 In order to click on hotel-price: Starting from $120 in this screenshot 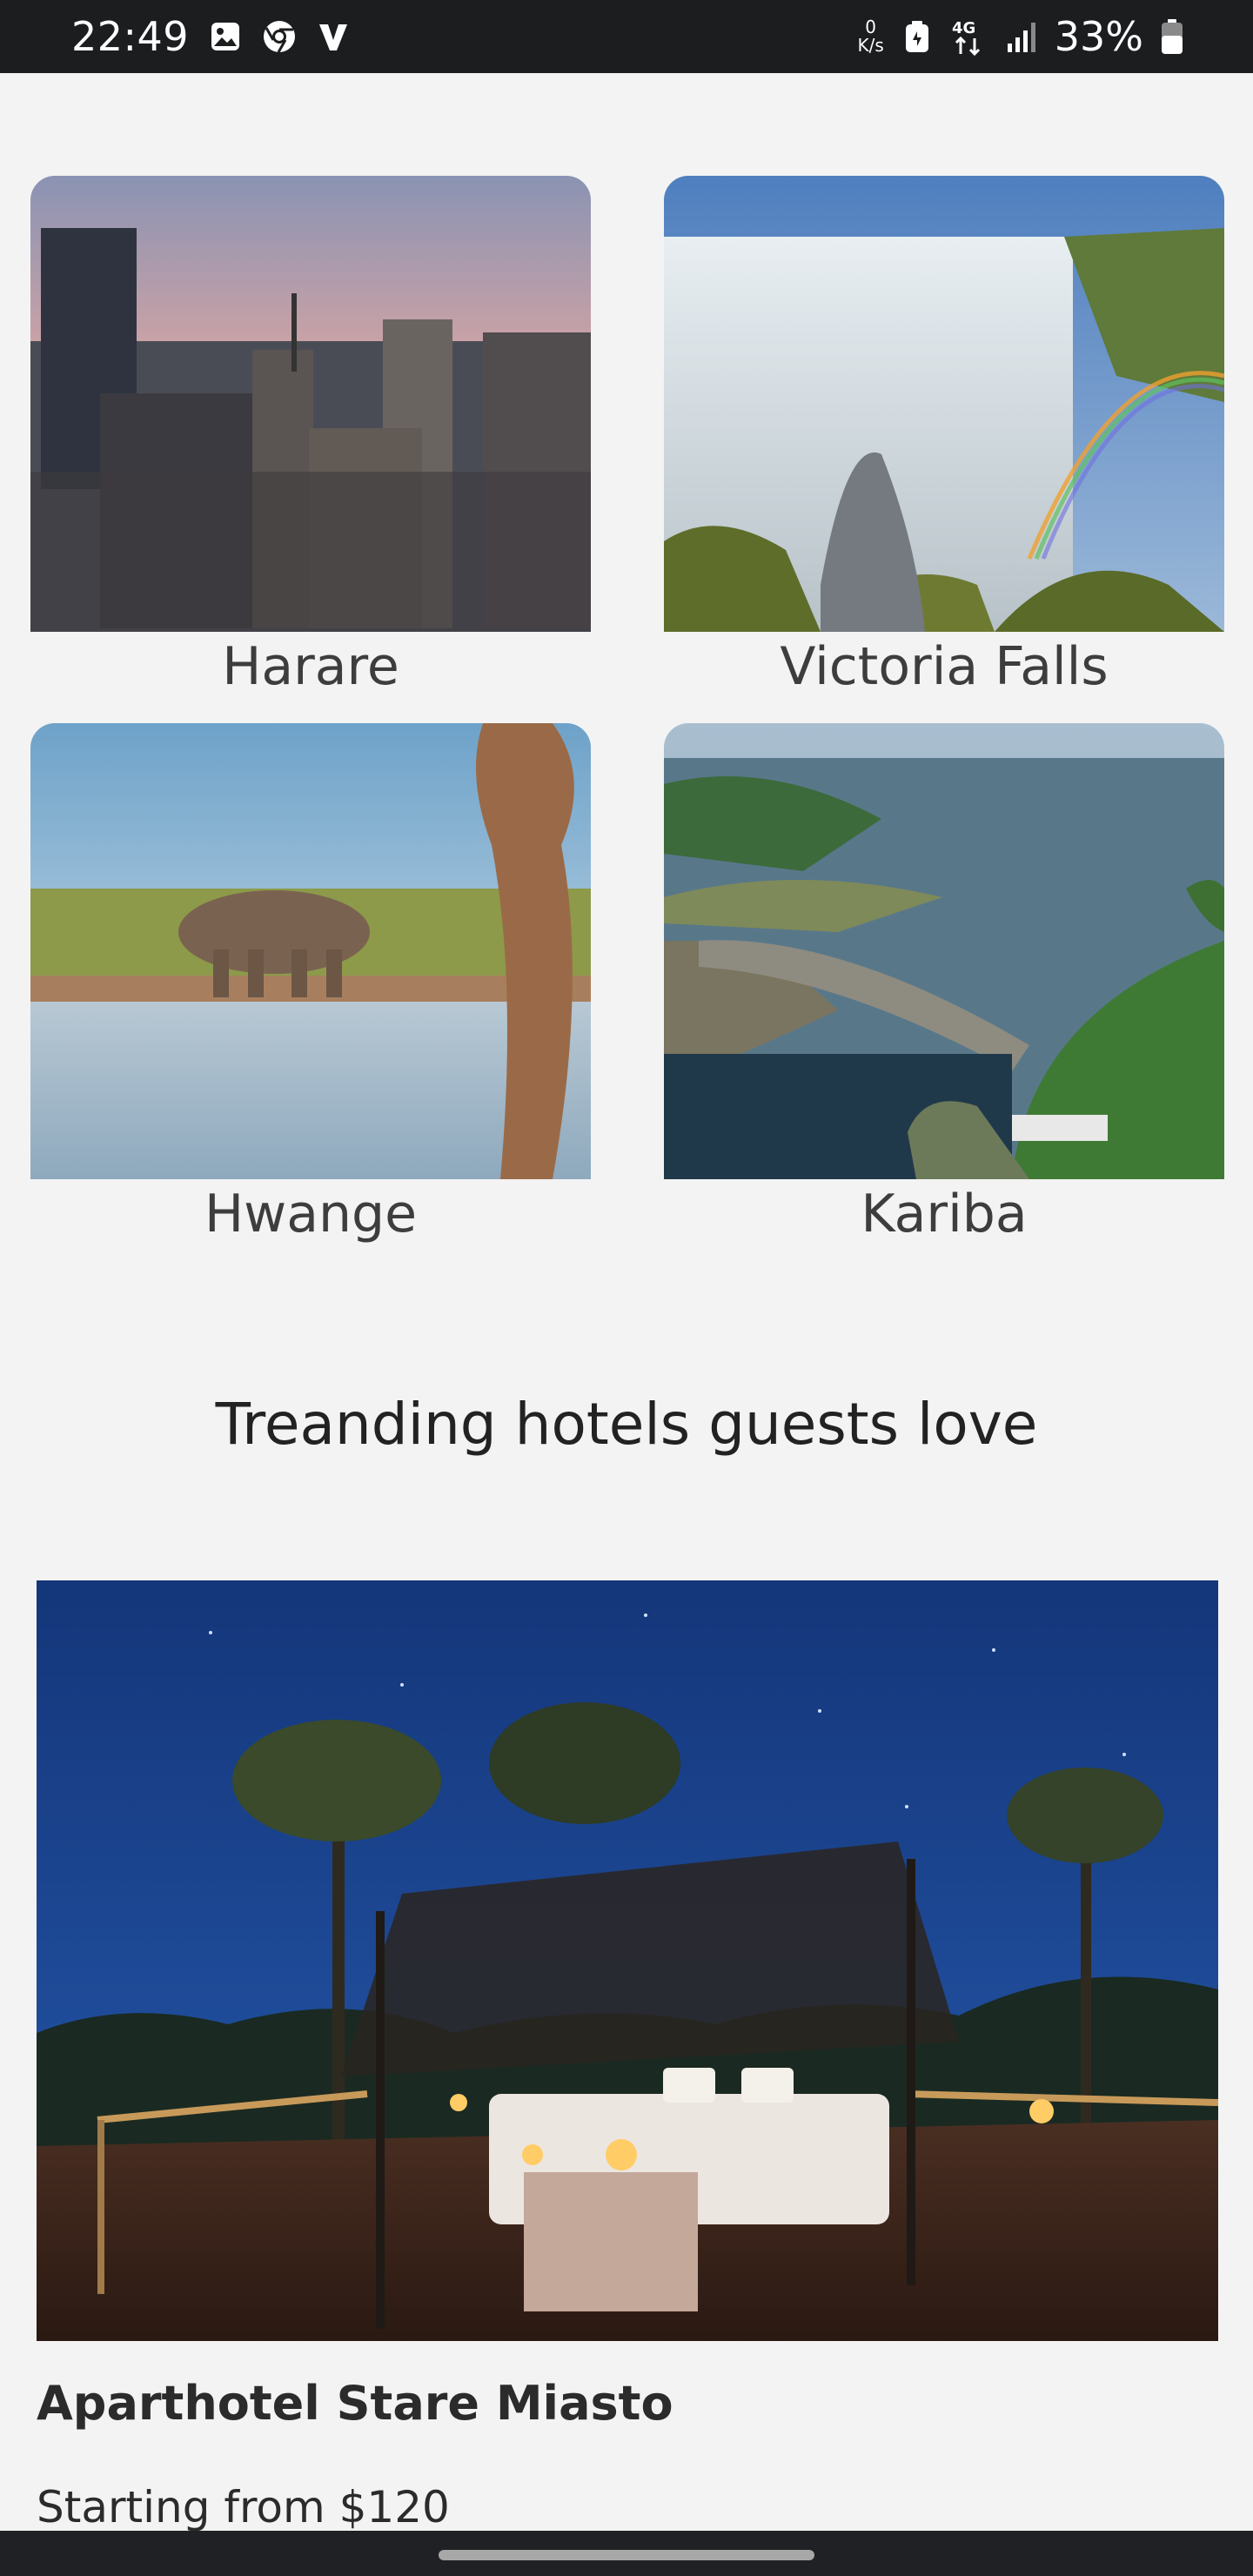, I will do `click(244, 2507)`.